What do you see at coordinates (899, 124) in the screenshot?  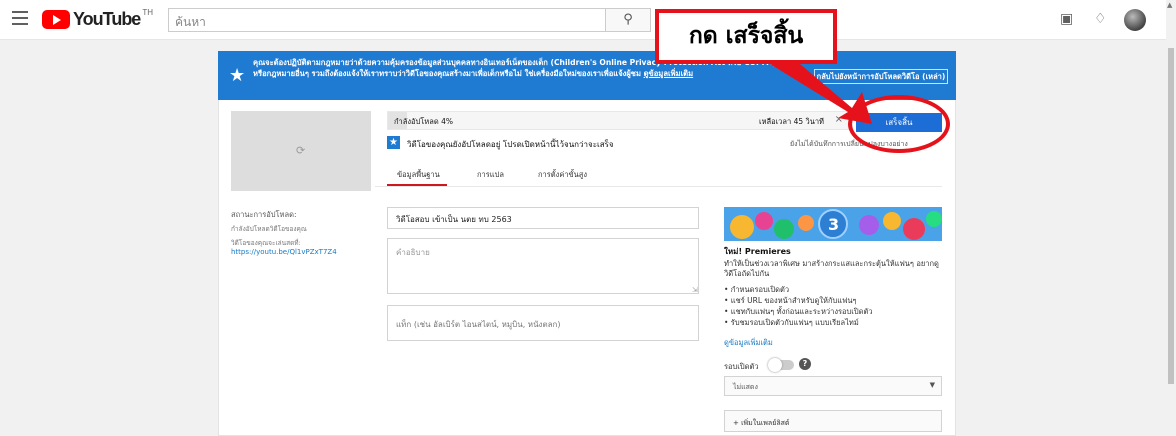 I see `annotation-circle` at bounding box center [899, 124].